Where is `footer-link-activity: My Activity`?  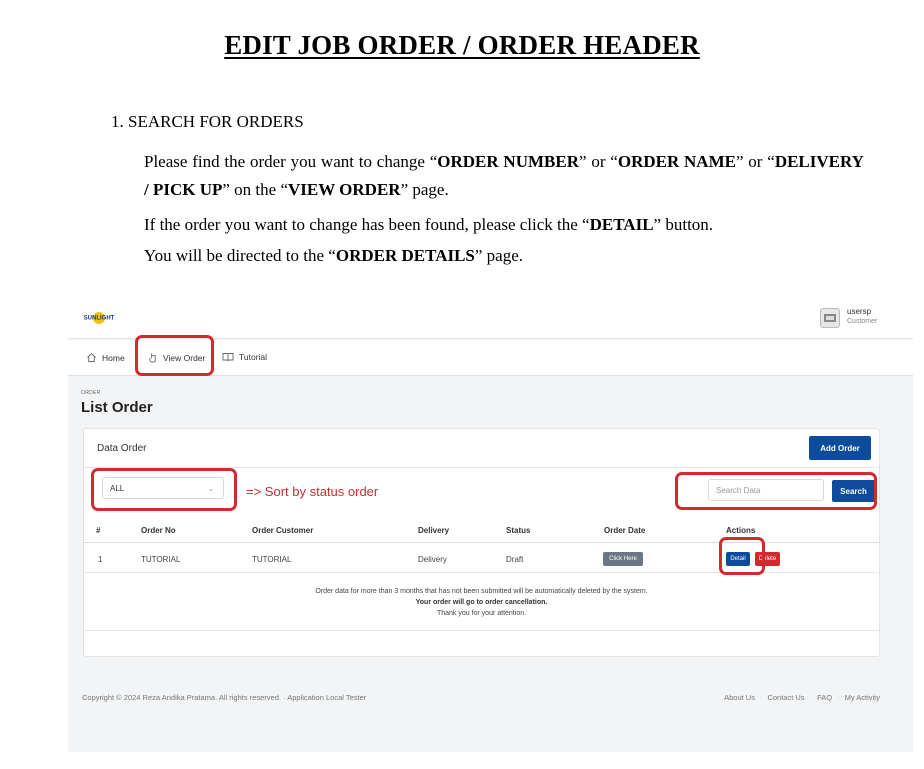 footer-link-activity: My Activity is located at coordinates (862, 697).